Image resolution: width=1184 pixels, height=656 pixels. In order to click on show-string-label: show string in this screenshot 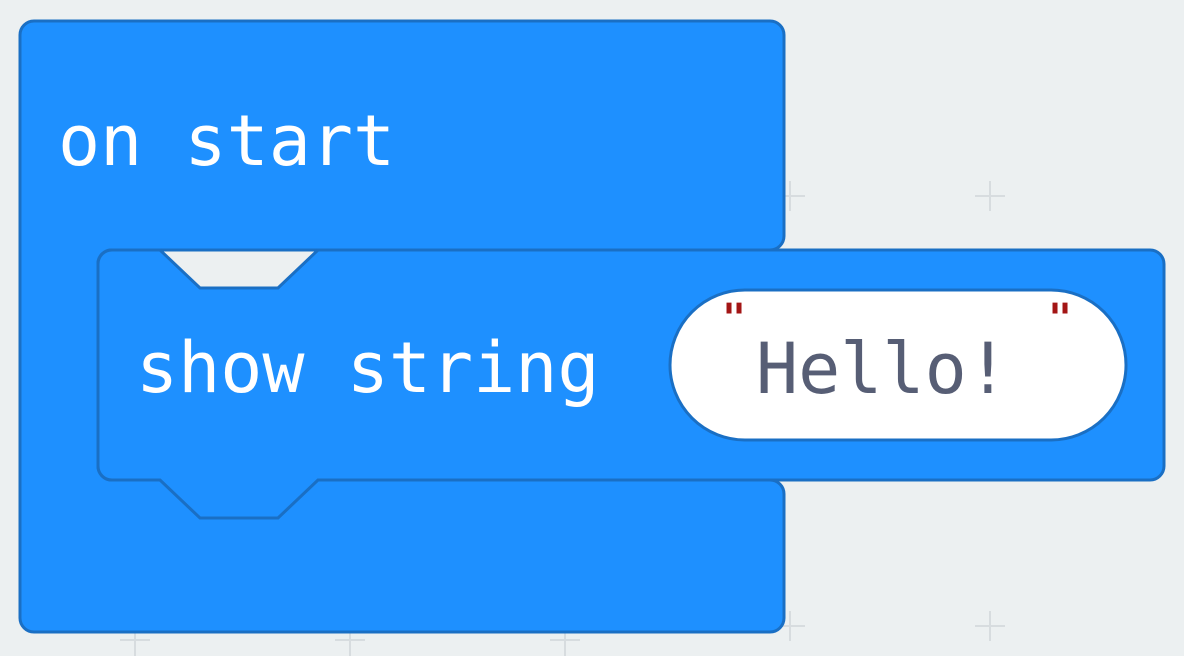, I will do `click(368, 368)`.